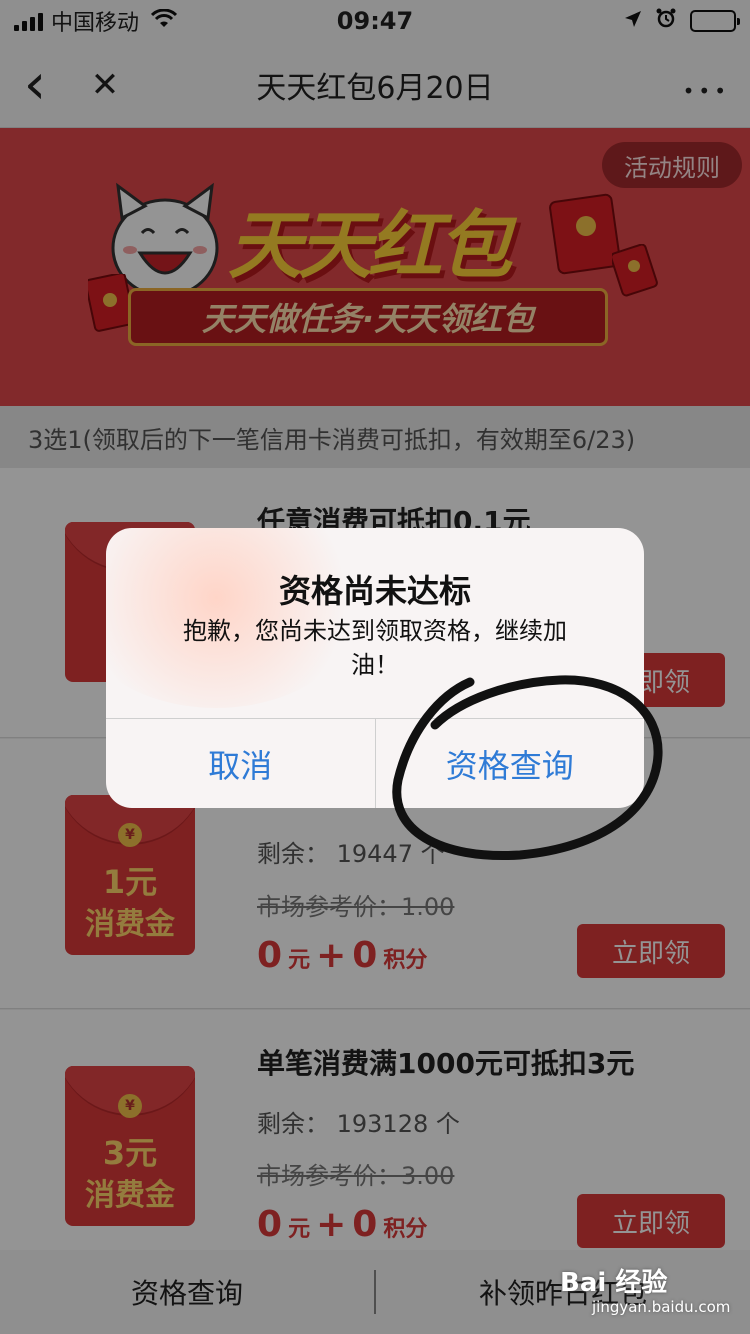  Describe the element at coordinates (374, 591) in the screenshot. I see `dialog-title: 资格尚未达标` at that location.